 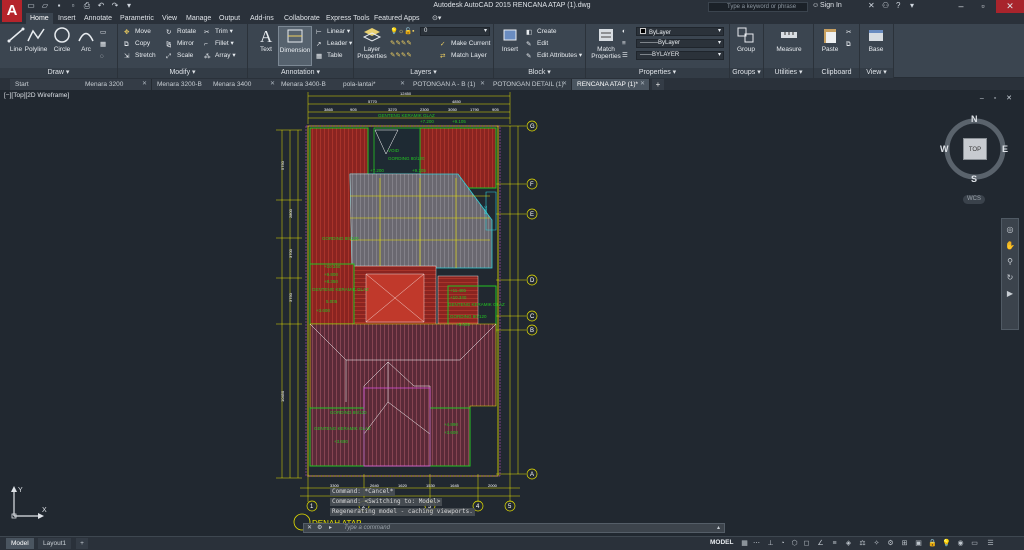 What do you see at coordinates (890, 543) in the screenshot?
I see `workspace-icon: ⚙` at bounding box center [890, 543].